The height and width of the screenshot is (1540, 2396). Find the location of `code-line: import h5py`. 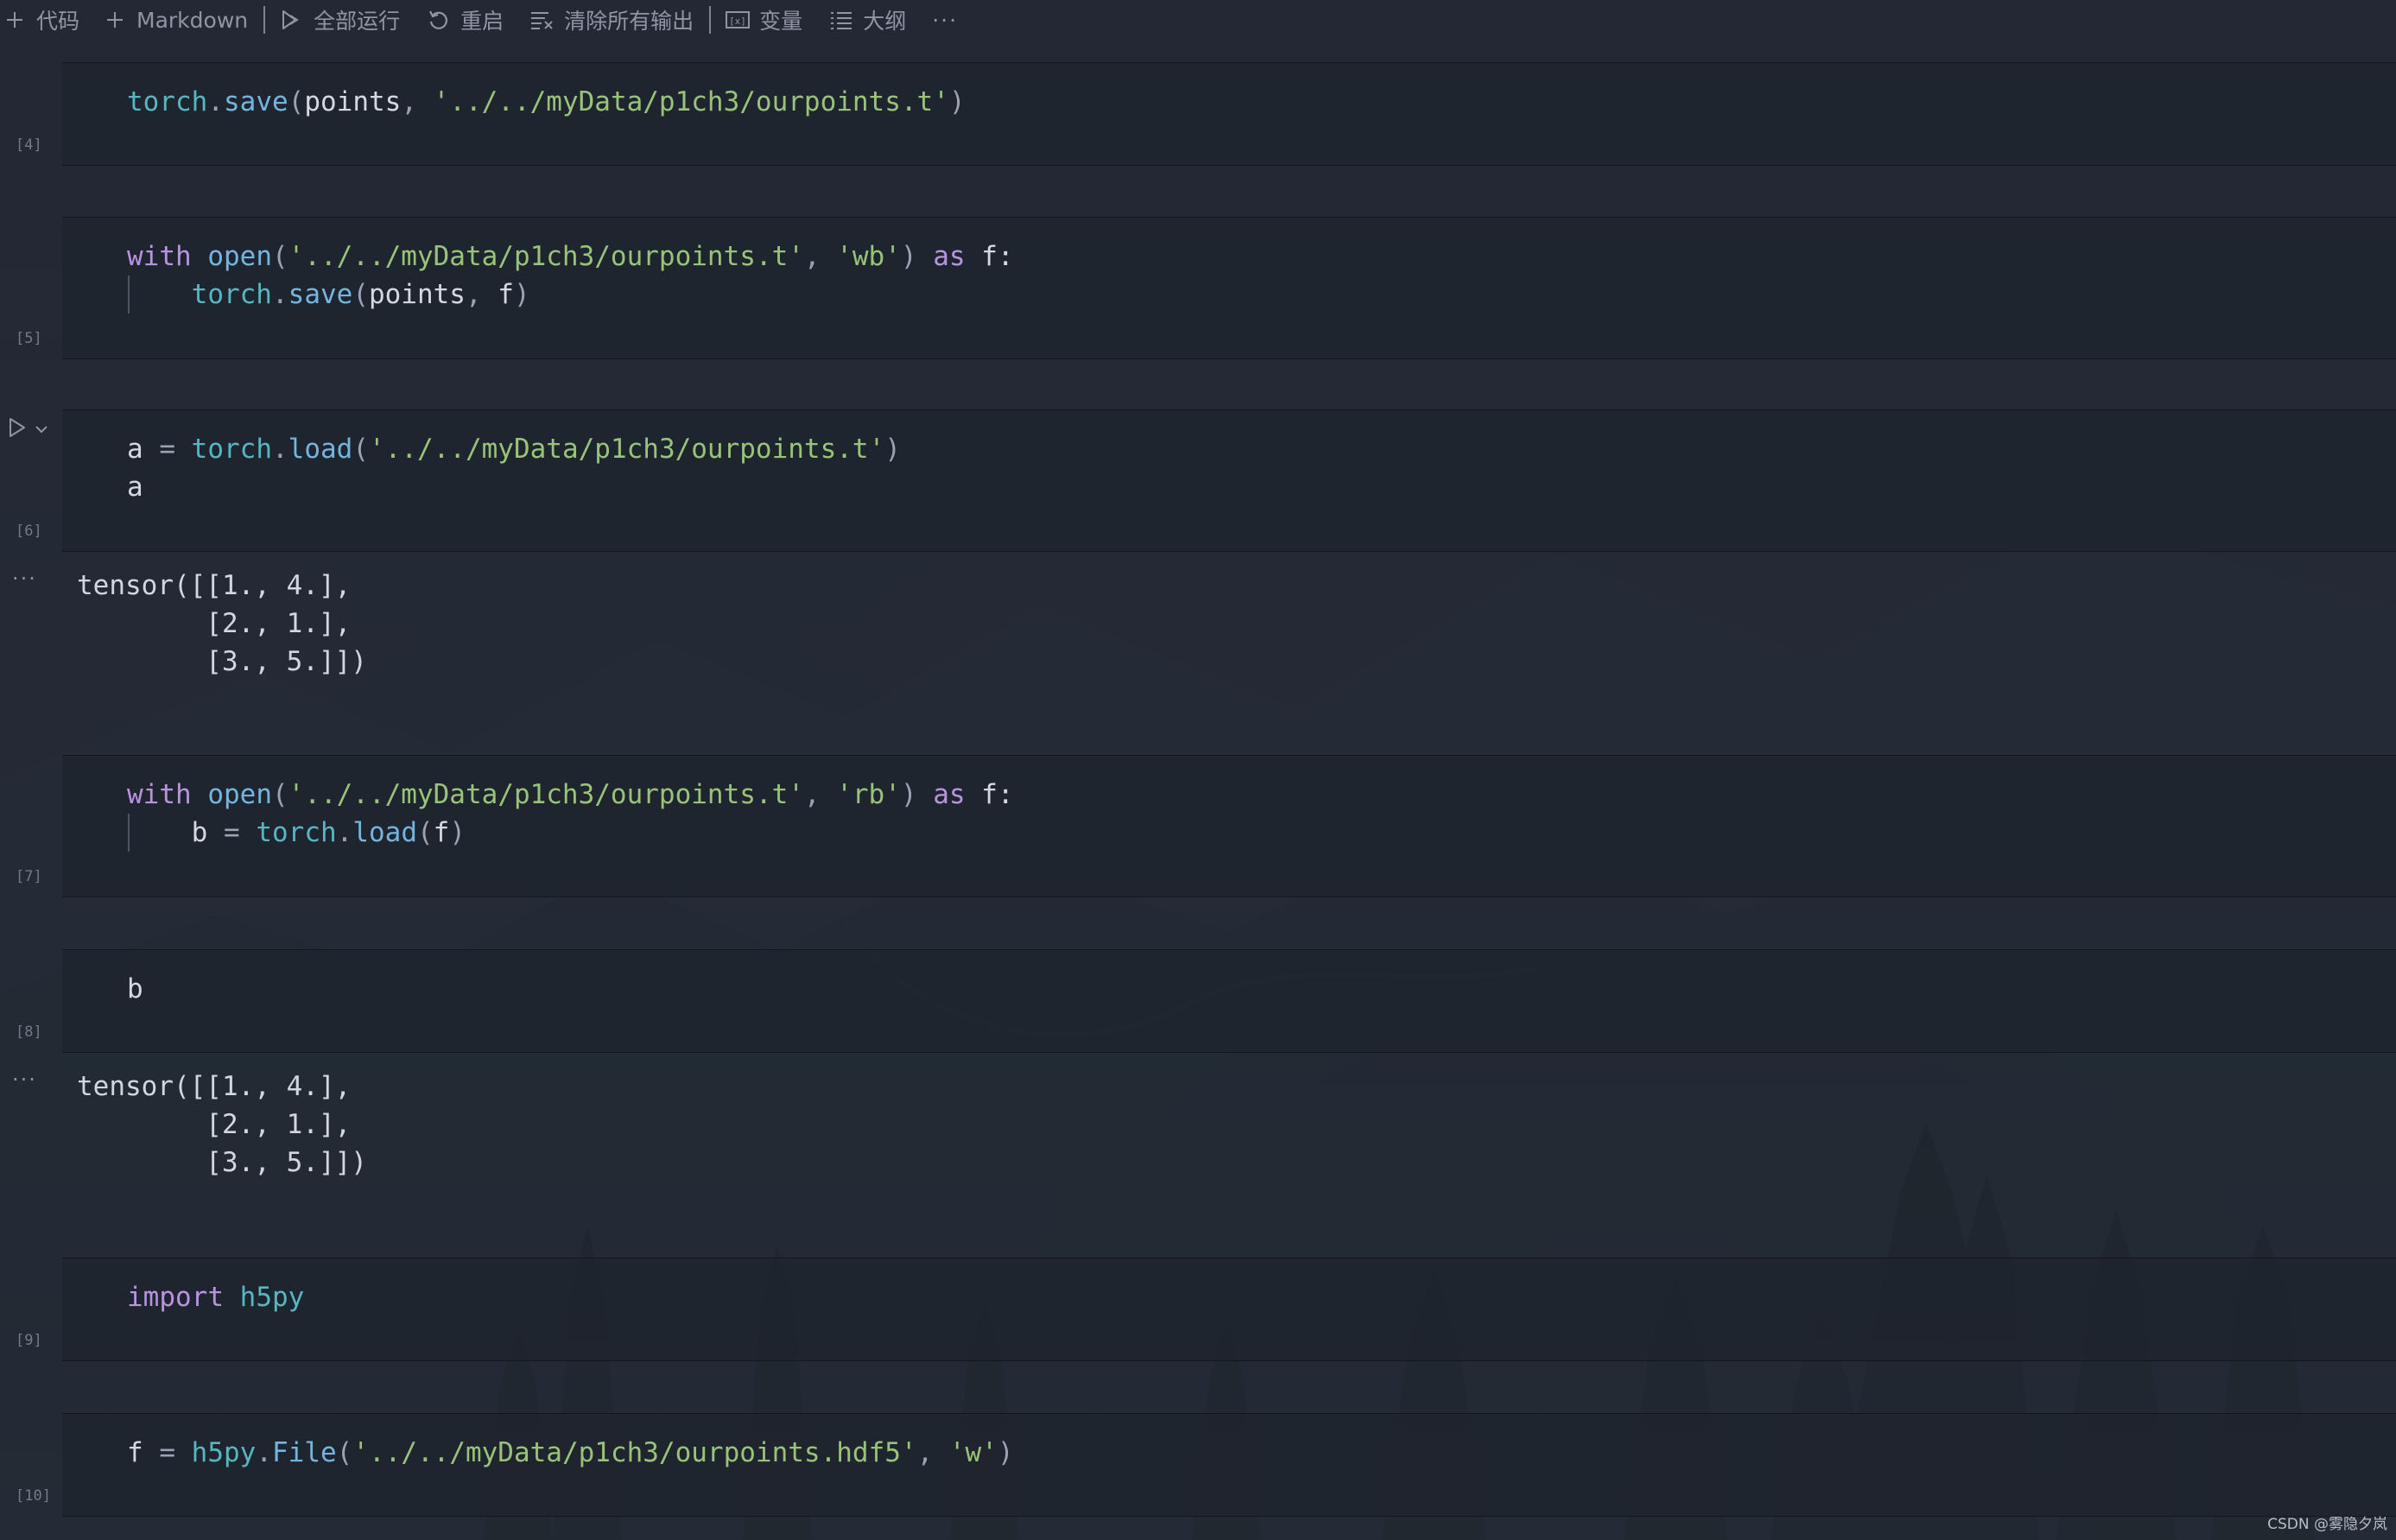

code-line: import h5py is located at coordinates (215, 1297).